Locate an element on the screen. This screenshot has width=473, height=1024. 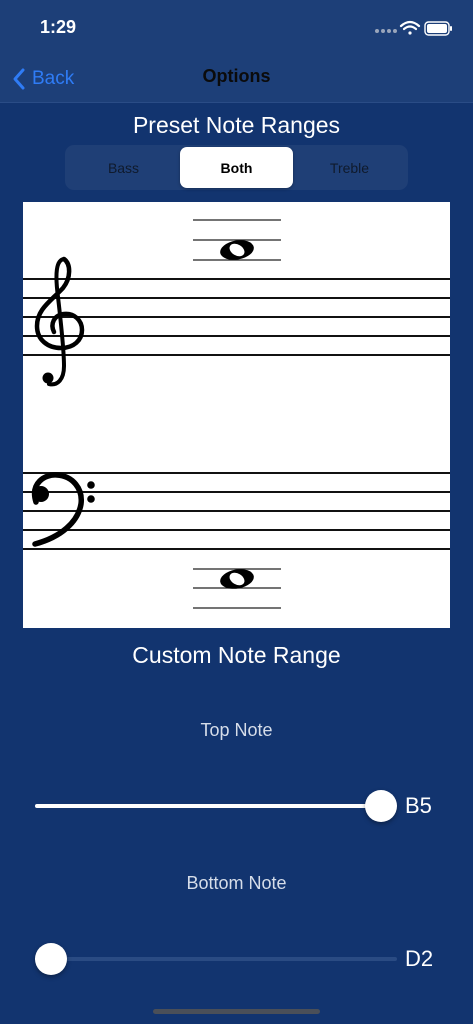
bottom-note-label: Bottom Note is located at coordinates (236, 883).